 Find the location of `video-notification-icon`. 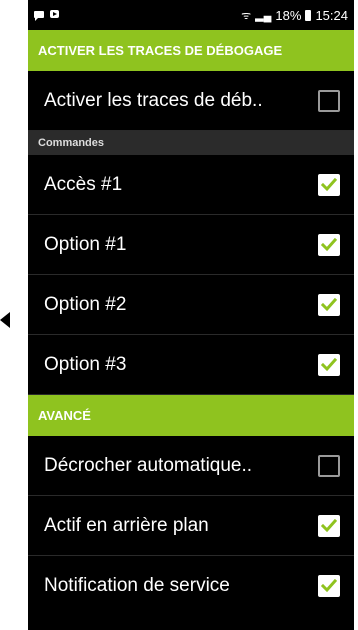

video-notification-icon is located at coordinates (54, 14).